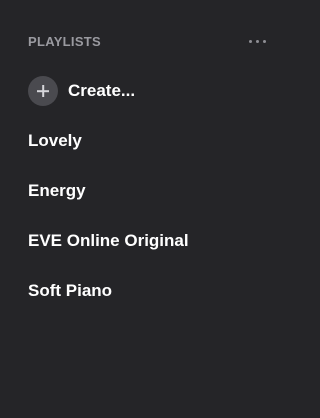  I want to click on playlist-item-soft-piano: Soft Piano, so click(108, 303).